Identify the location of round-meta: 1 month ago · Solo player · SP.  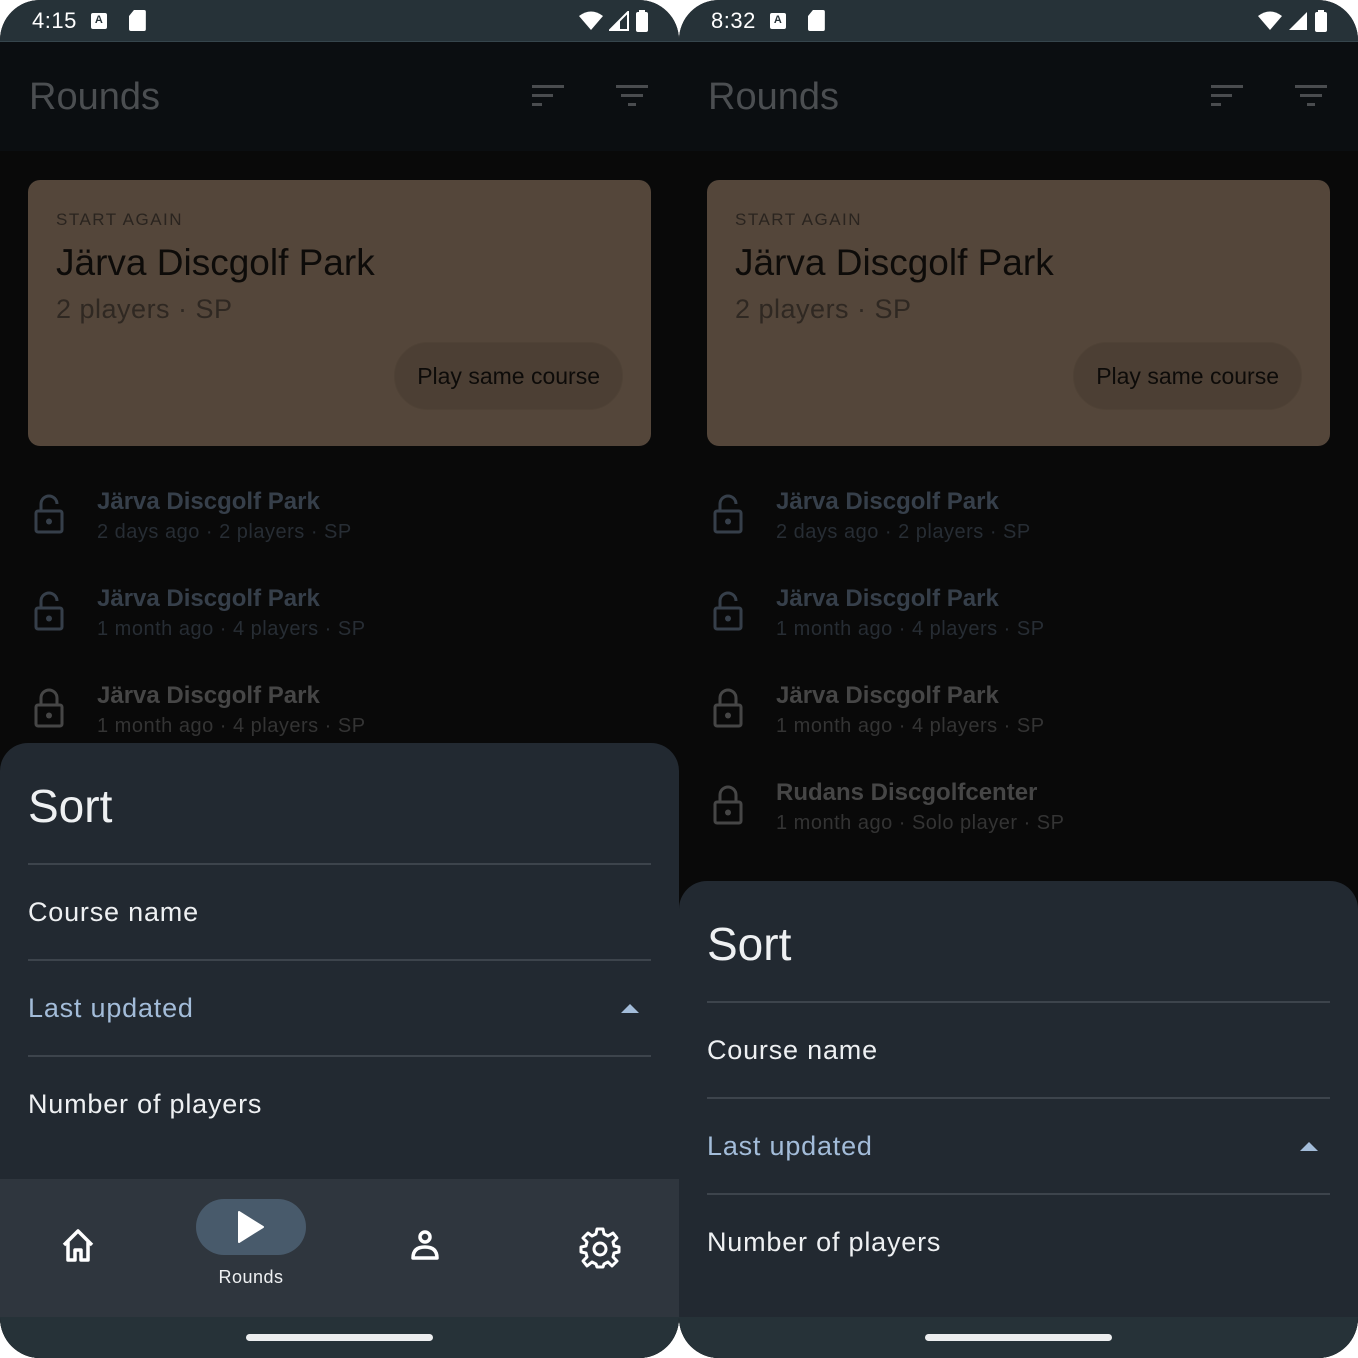
(920, 823).